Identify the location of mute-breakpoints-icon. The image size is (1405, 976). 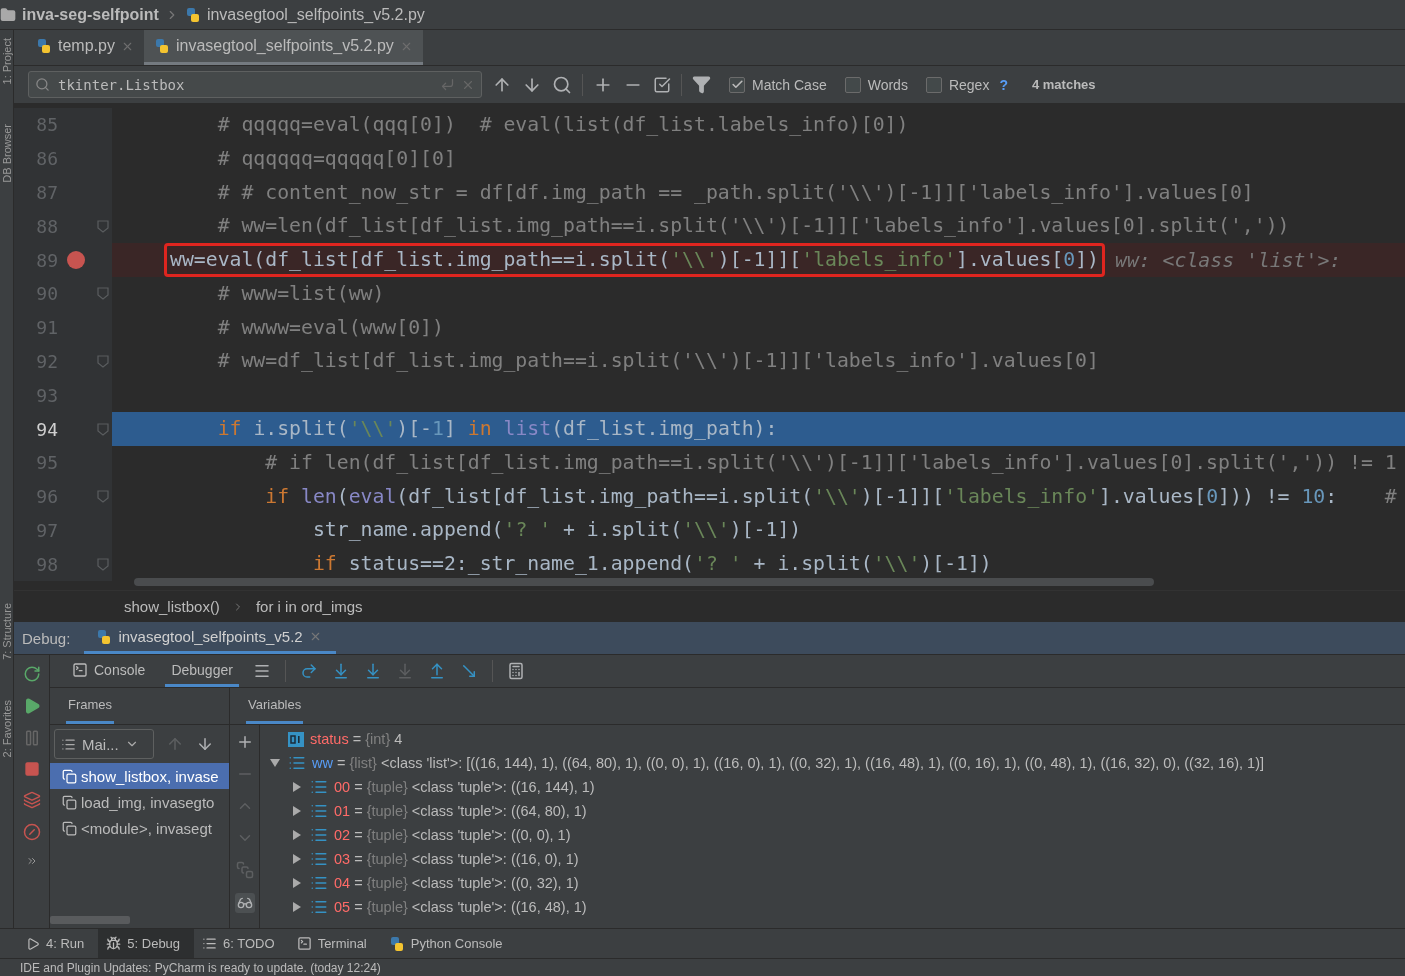
(31, 832).